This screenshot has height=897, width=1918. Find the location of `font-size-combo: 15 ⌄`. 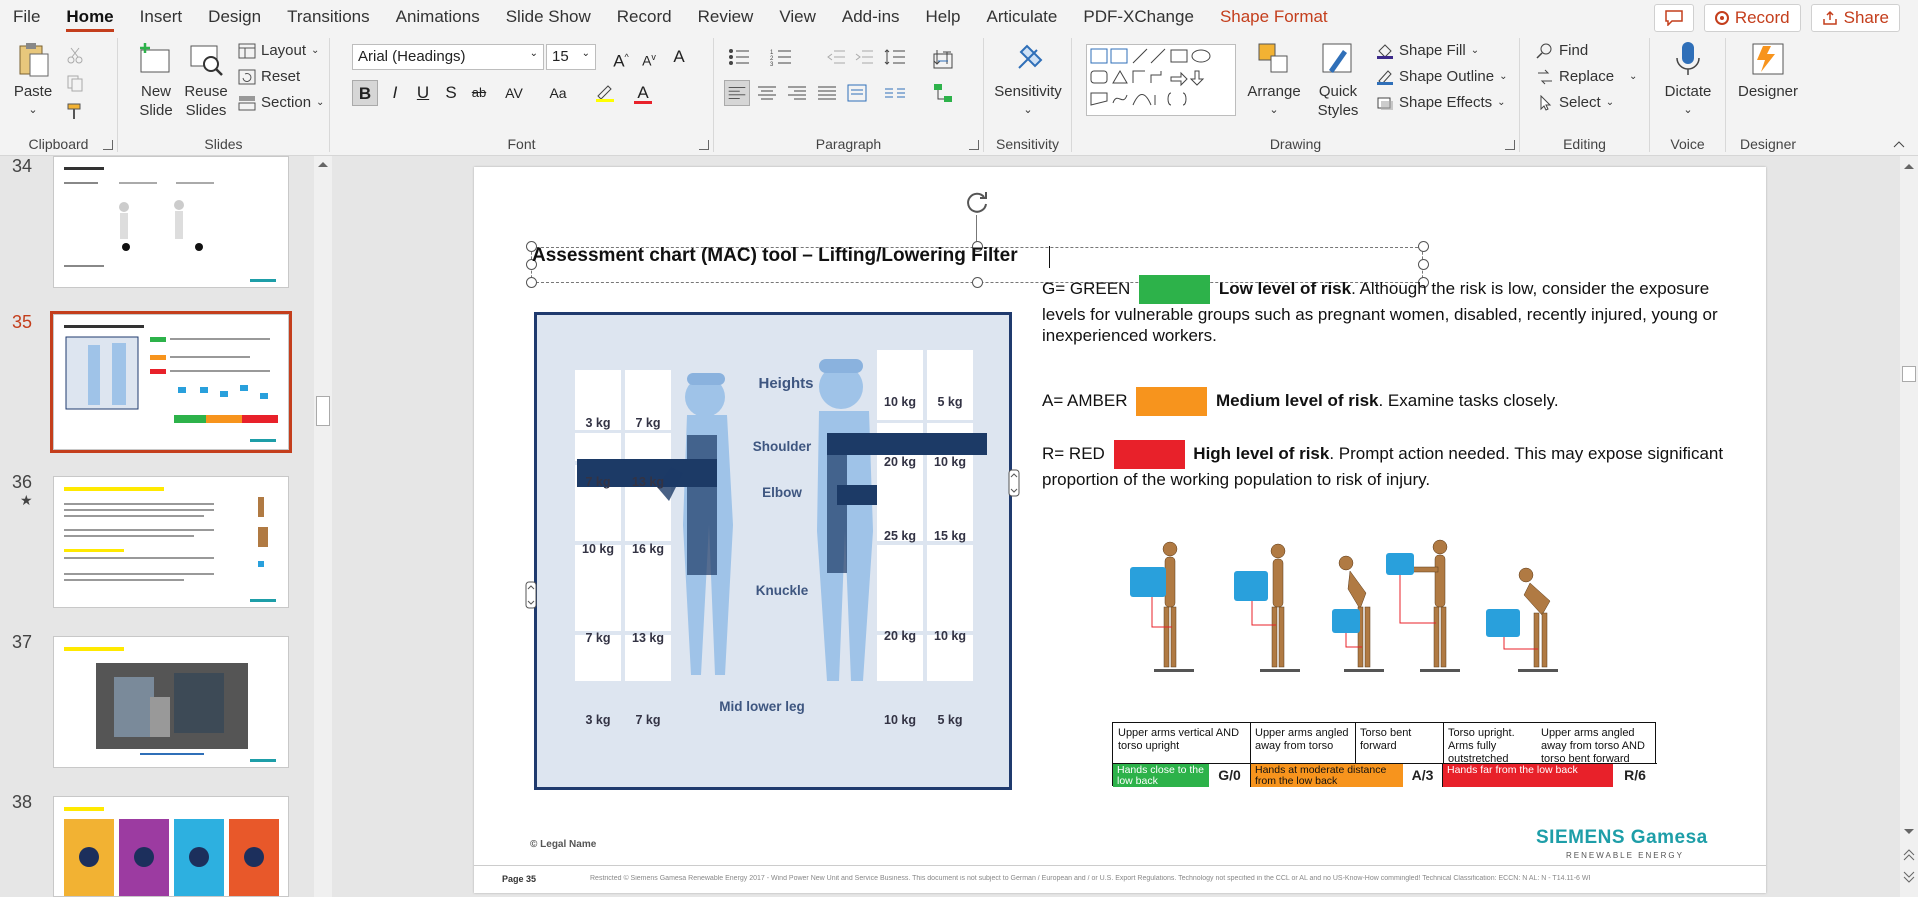

font-size-combo: 15 ⌄ is located at coordinates (571, 57).